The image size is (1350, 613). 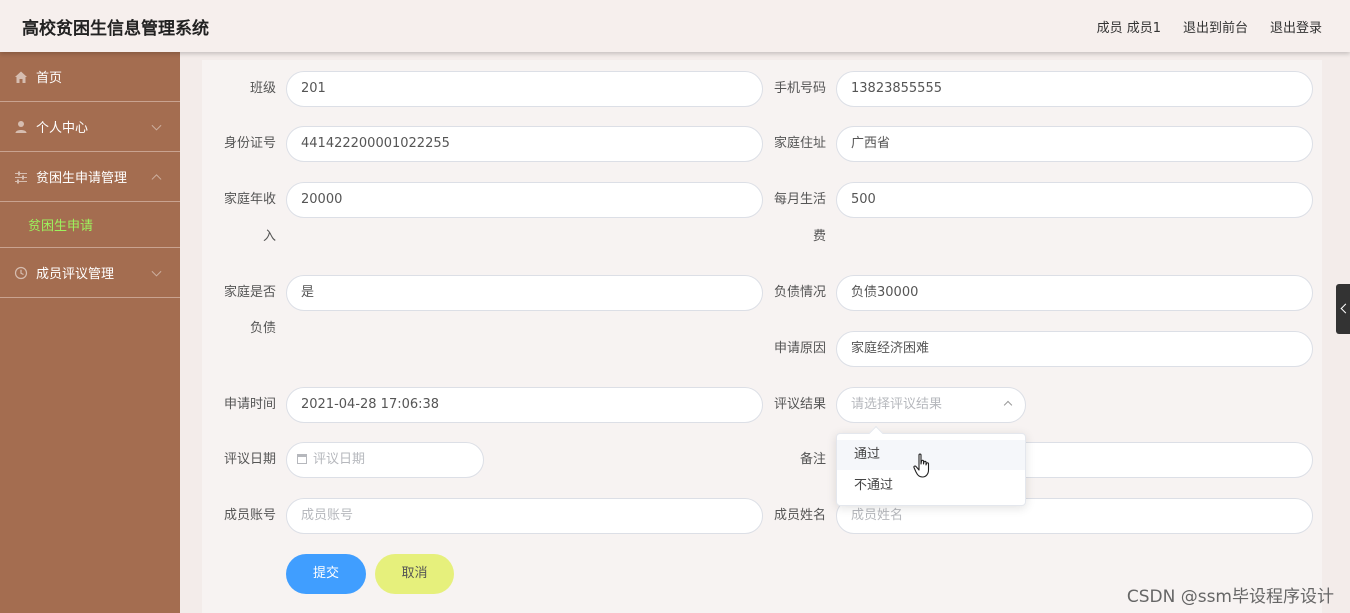 What do you see at coordinates (249, 292) in the screenshot?
I see `has-debt-label-line1: 家庭是否` at bounding box center [249, 292].